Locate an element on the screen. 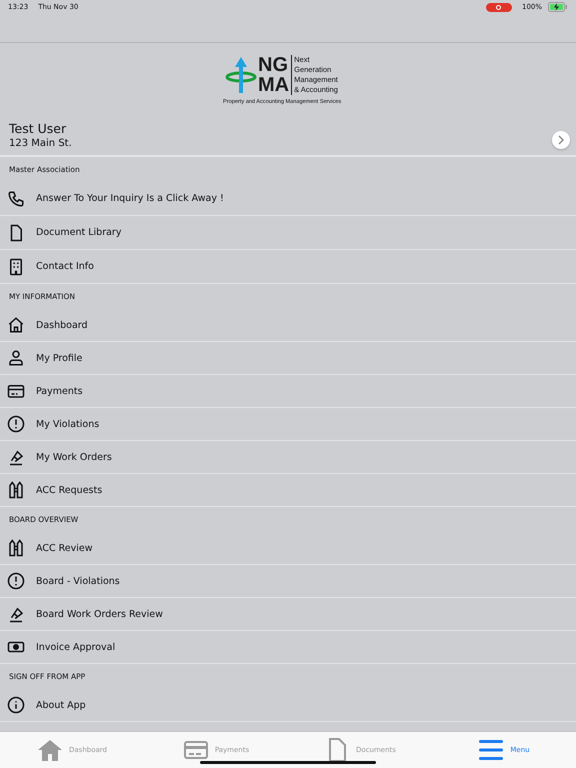  user-name: Test User is located at coordinates (37, 129).